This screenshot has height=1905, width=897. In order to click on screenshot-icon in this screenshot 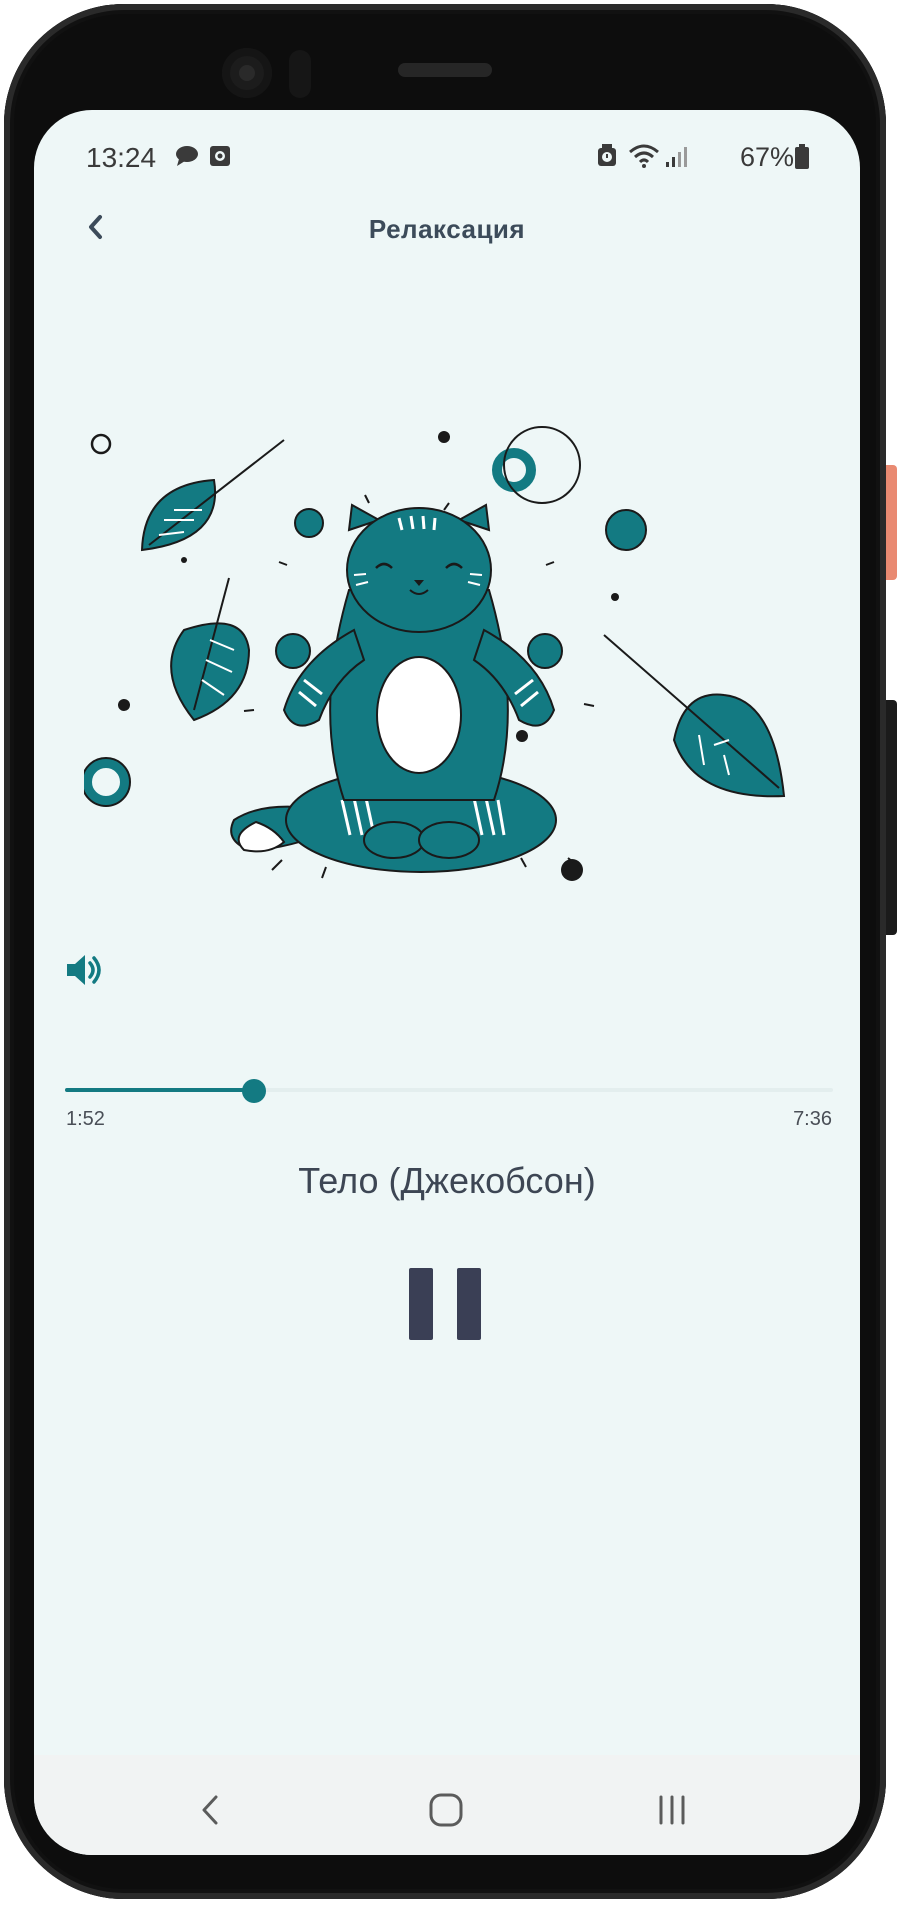, I will do `click(220, 158)`.